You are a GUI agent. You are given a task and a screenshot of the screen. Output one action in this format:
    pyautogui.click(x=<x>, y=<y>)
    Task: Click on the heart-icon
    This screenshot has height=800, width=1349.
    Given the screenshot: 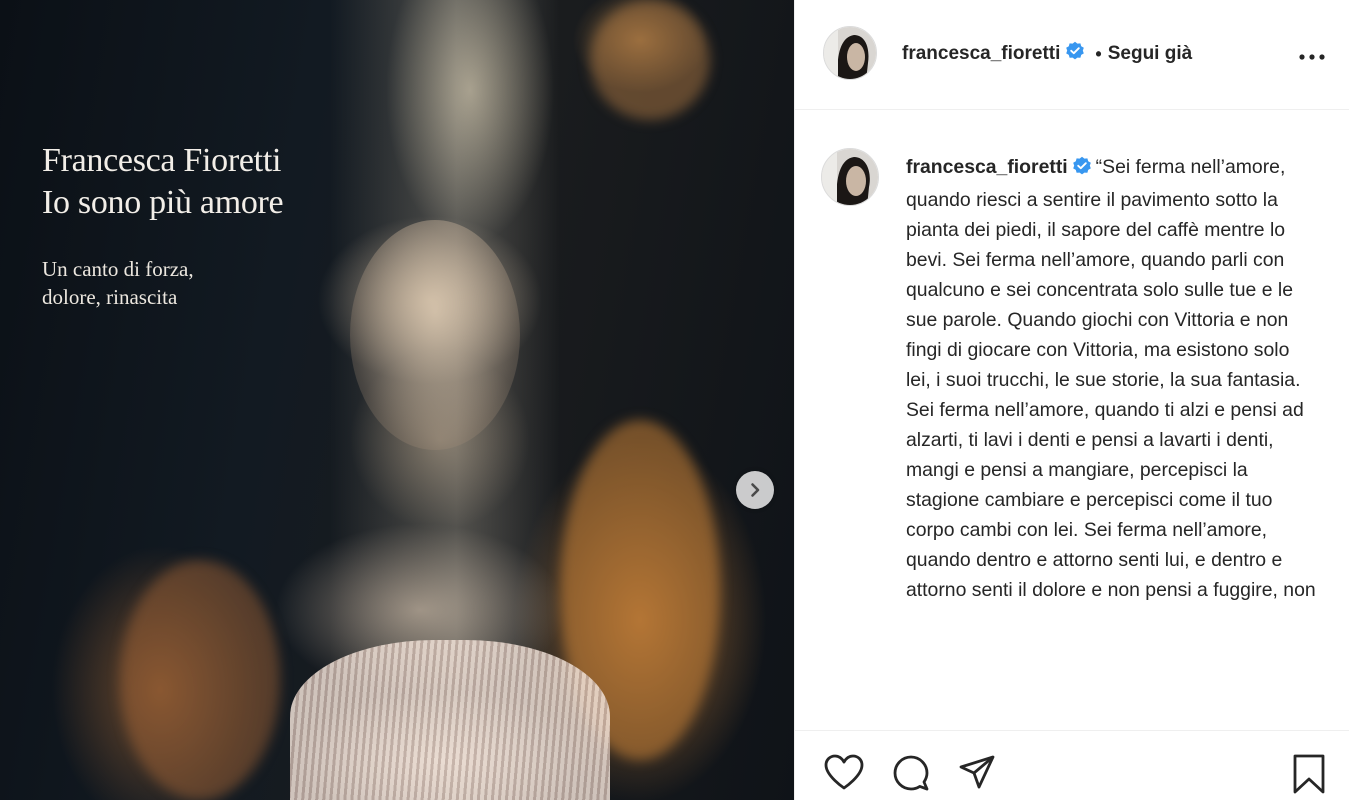 What is the action you would take?
    pyautogui.click(x=844, y=772)
    